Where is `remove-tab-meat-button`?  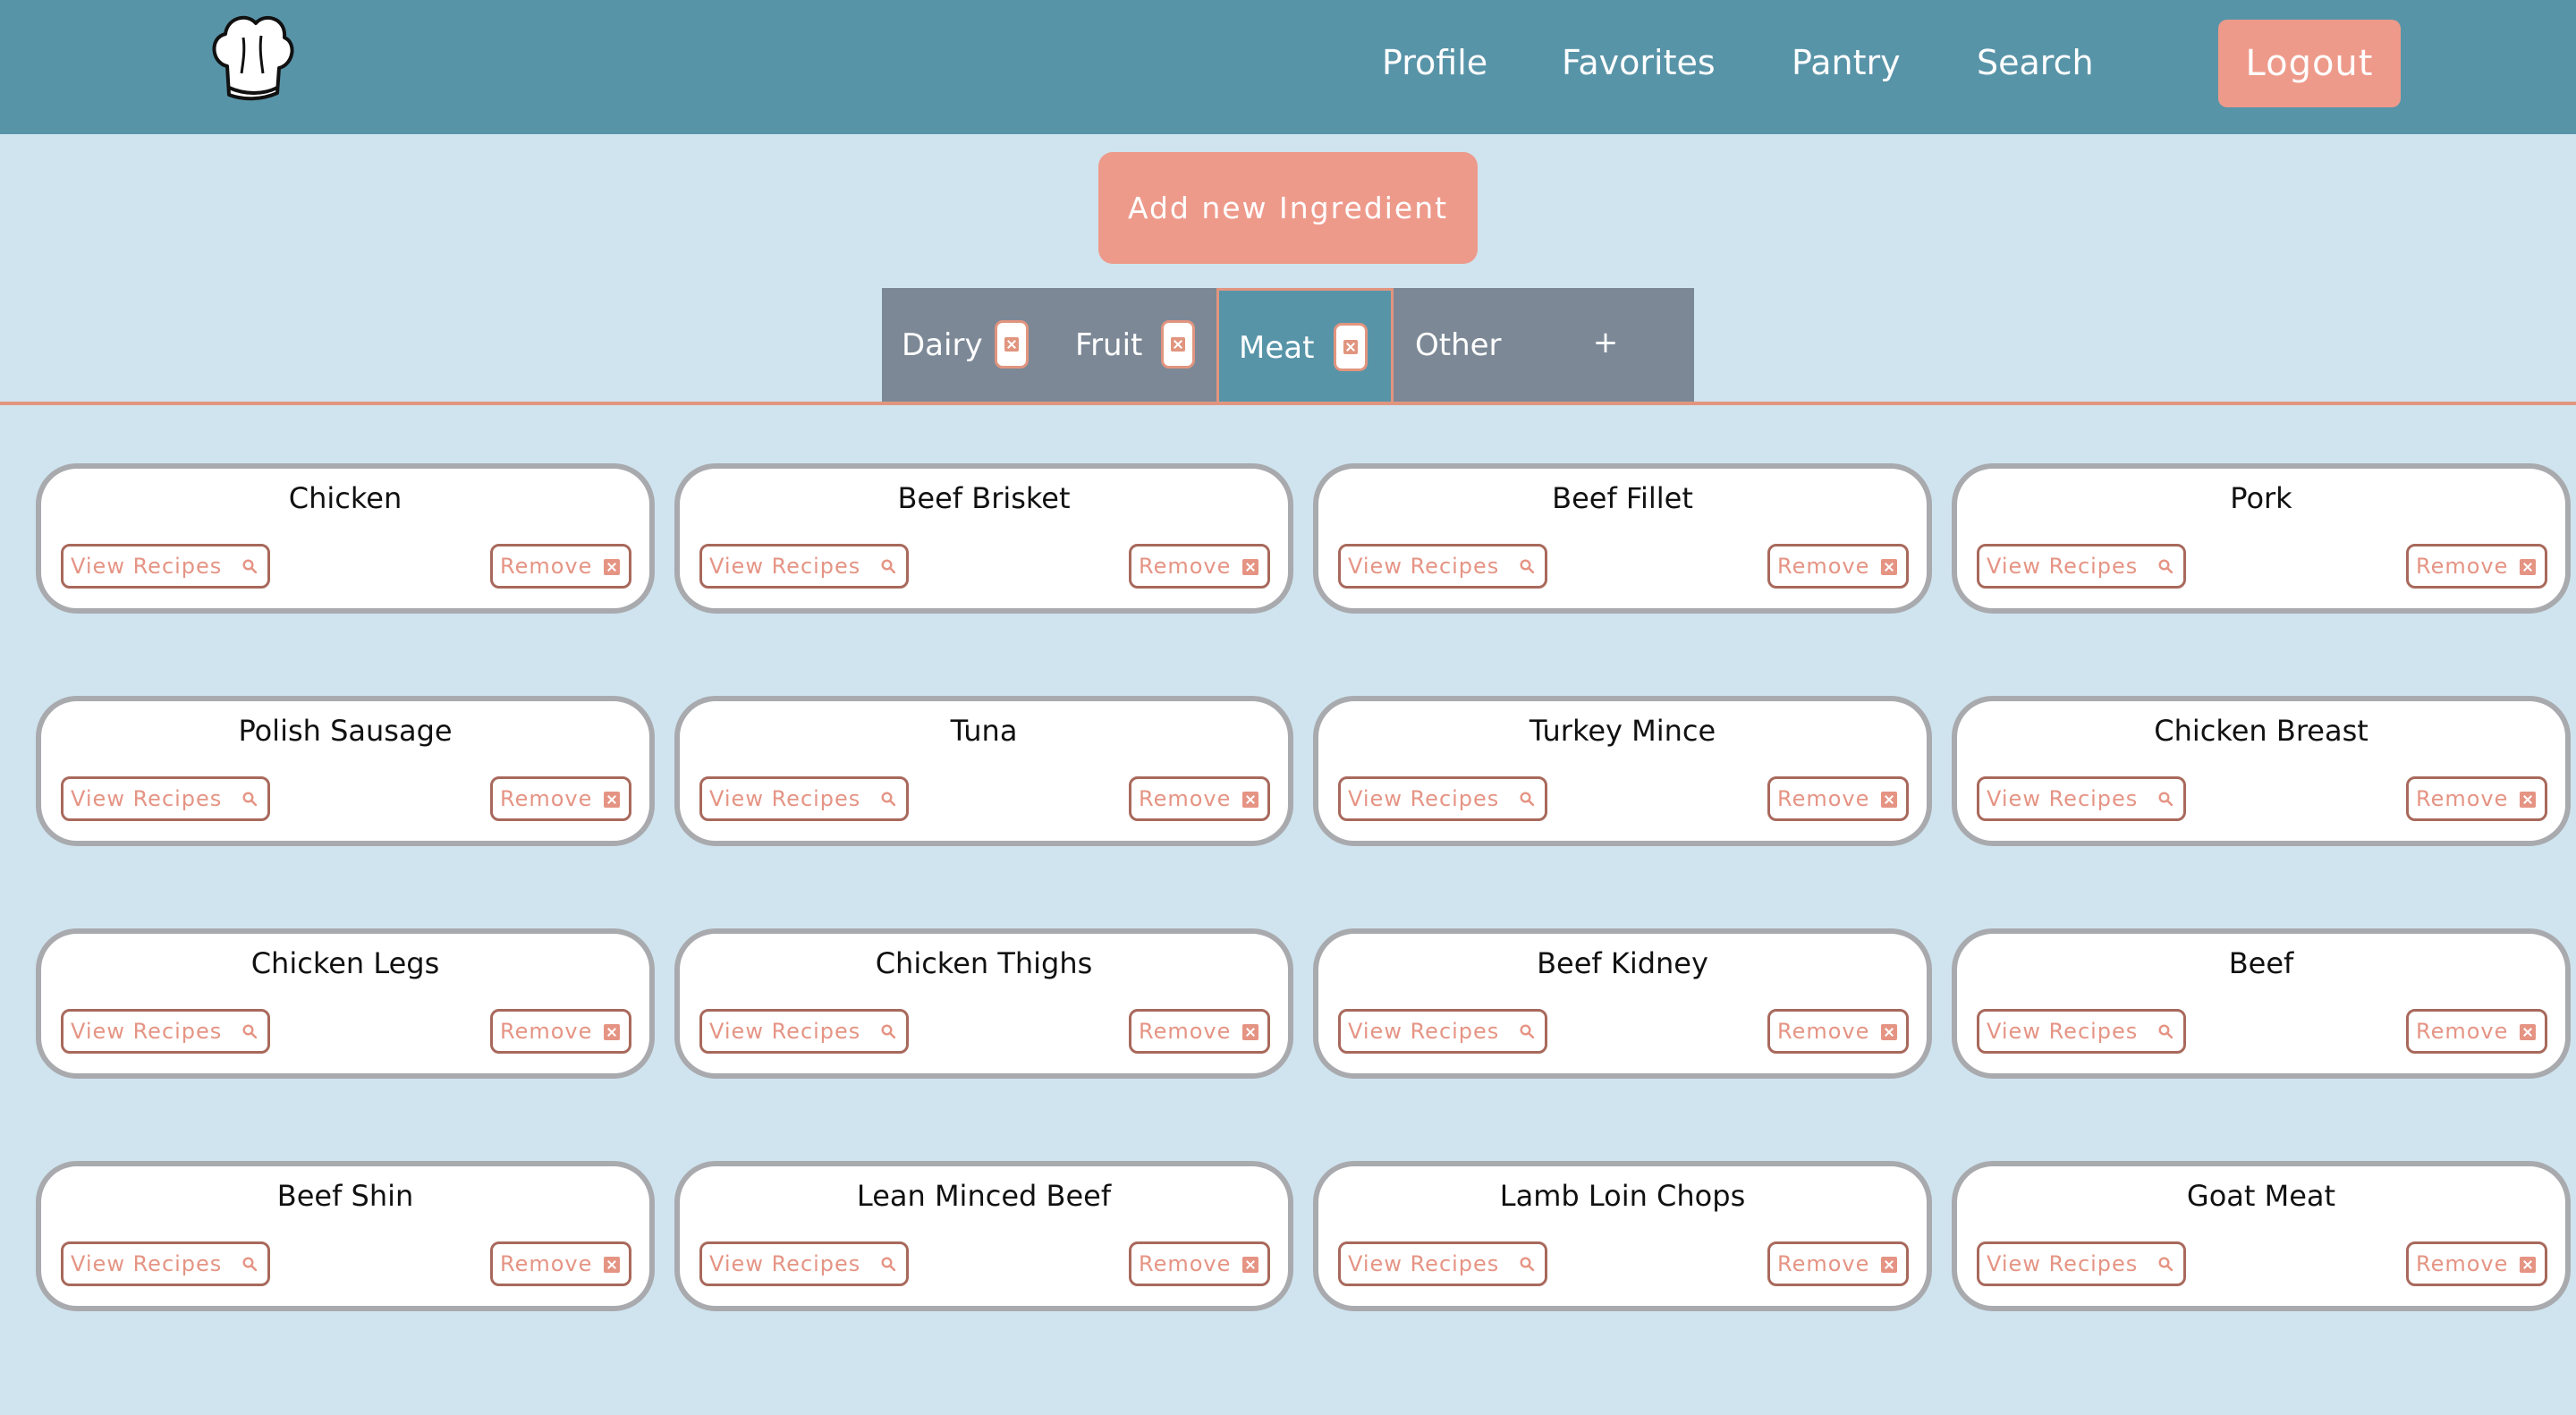 remove-tab-meat-button is located at coordinates (1351, 347).